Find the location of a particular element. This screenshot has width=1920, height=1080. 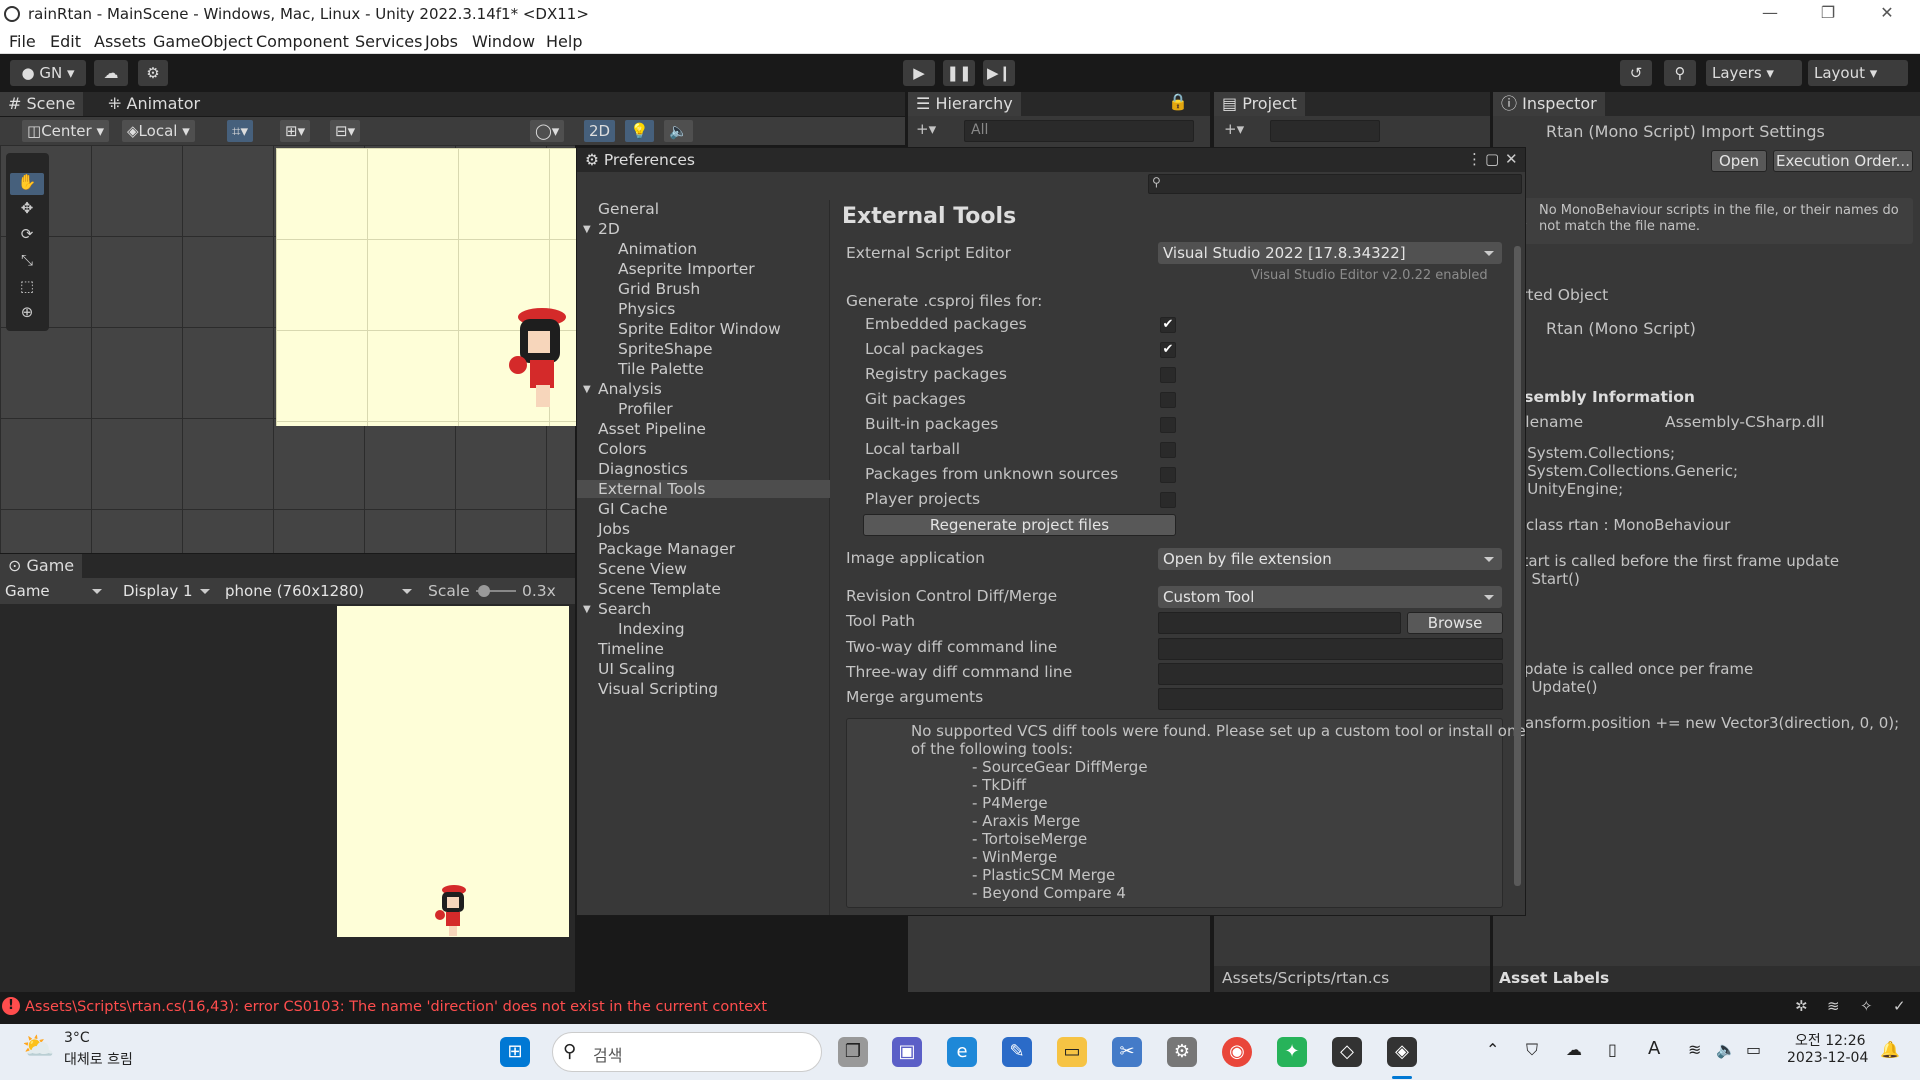

merge-args-input is located at coordinates (1330, 699).